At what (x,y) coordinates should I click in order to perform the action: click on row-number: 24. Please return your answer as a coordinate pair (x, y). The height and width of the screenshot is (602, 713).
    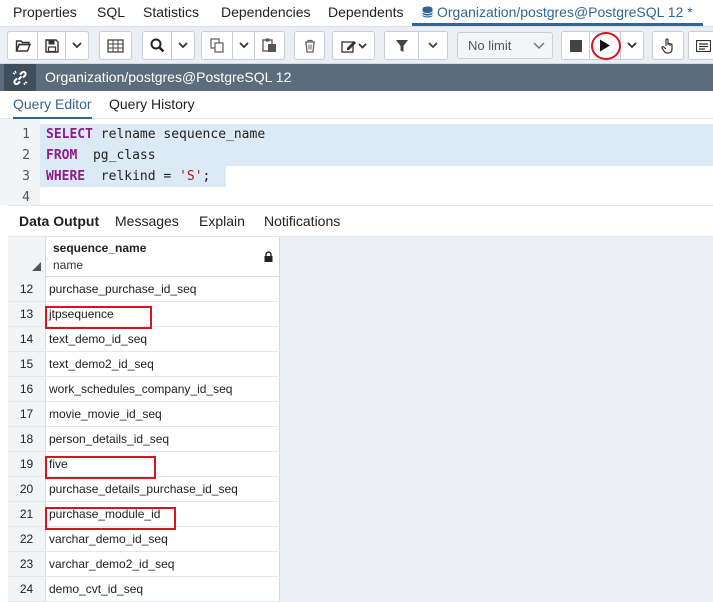
    Looking at the image, I should click on (27, 589).